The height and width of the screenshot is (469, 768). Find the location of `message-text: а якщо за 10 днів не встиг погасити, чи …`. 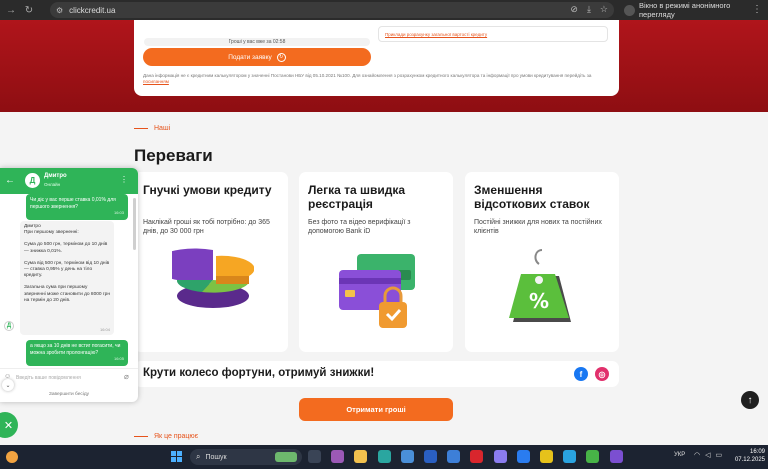

message-text: а якщо за 10 днів не встиг погасити, чи … is located at coordinates (75, 349).